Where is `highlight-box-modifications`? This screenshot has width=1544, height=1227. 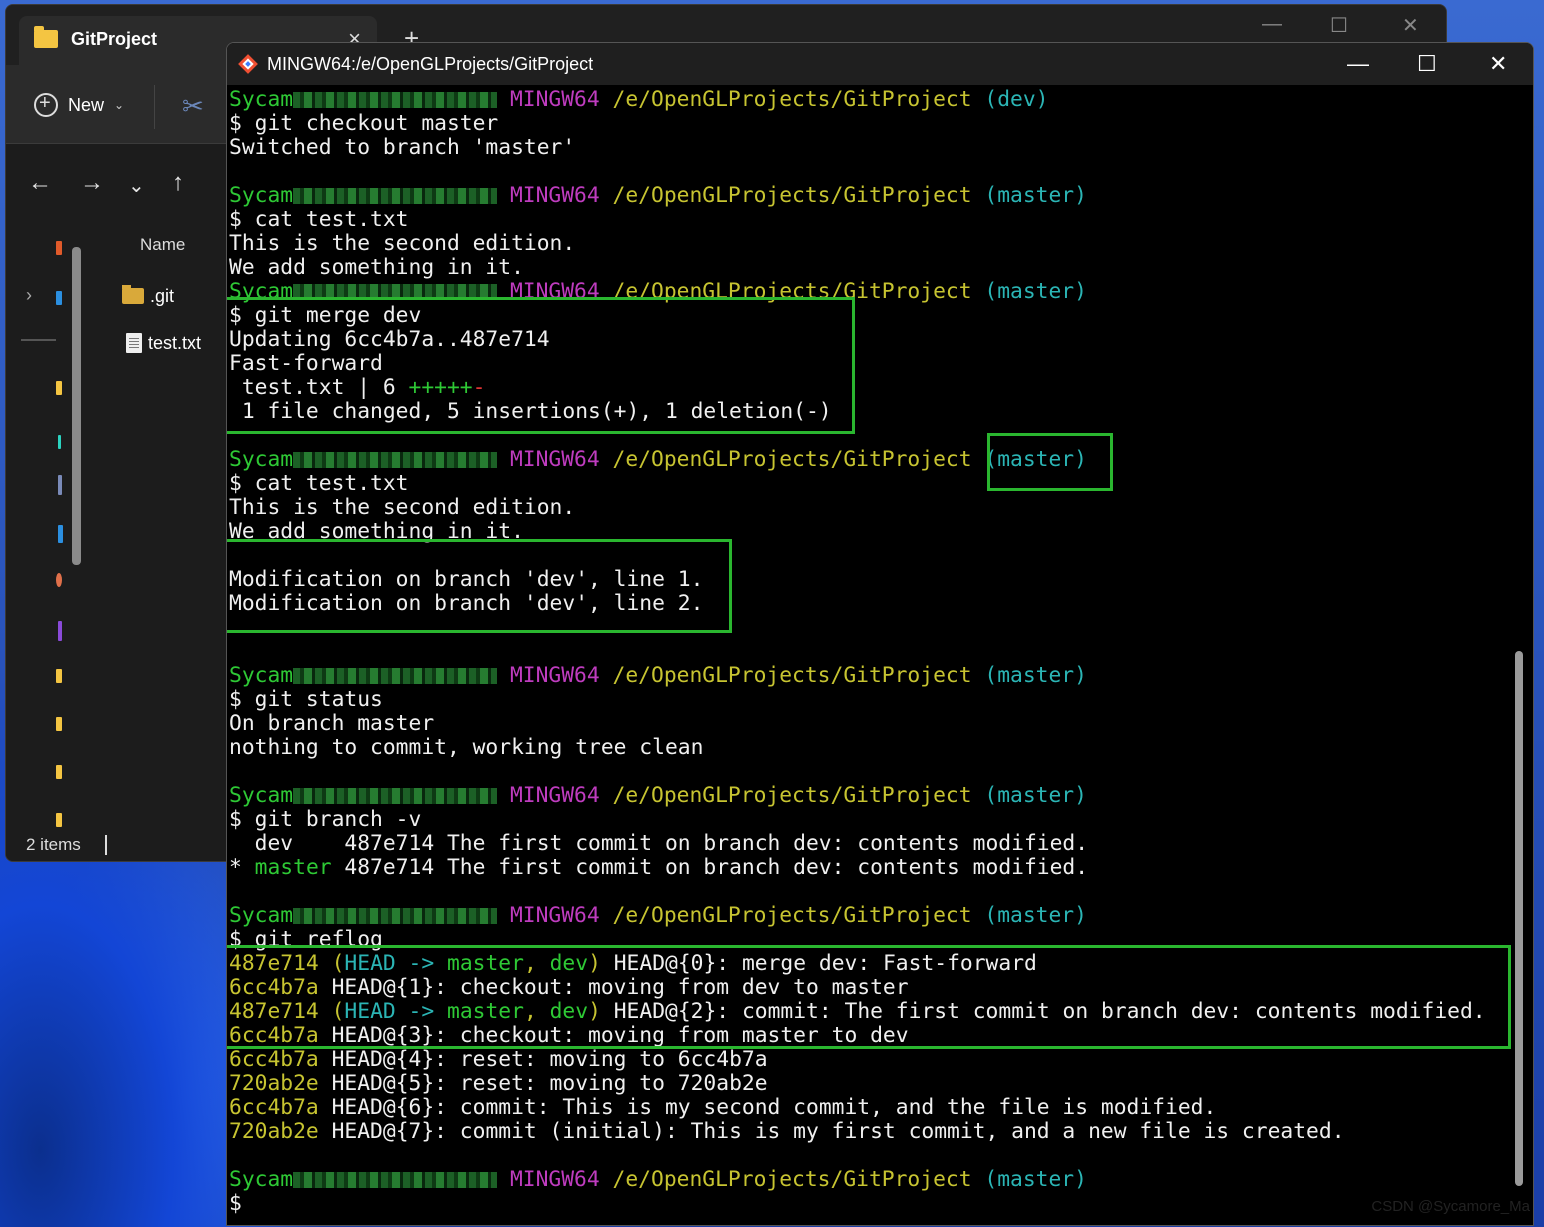 highlight-box-modifications is located at coordinates (479, 586).